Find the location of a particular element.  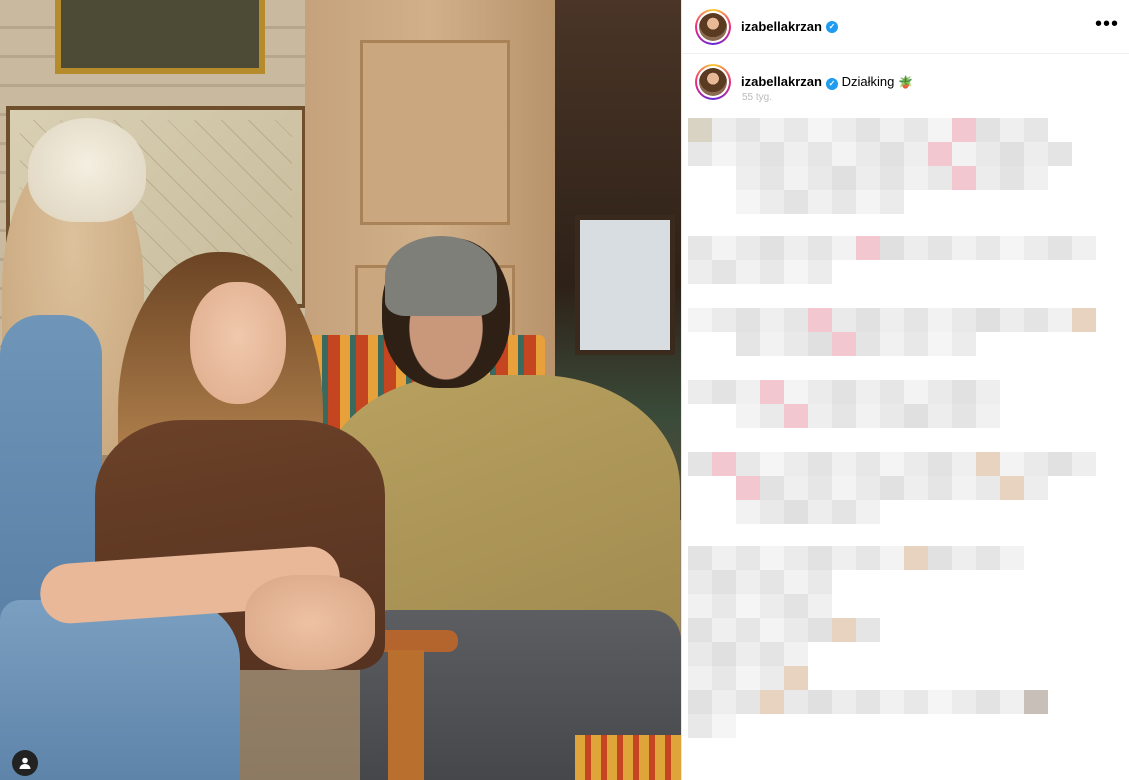

window is located at coordinates (625, 285).